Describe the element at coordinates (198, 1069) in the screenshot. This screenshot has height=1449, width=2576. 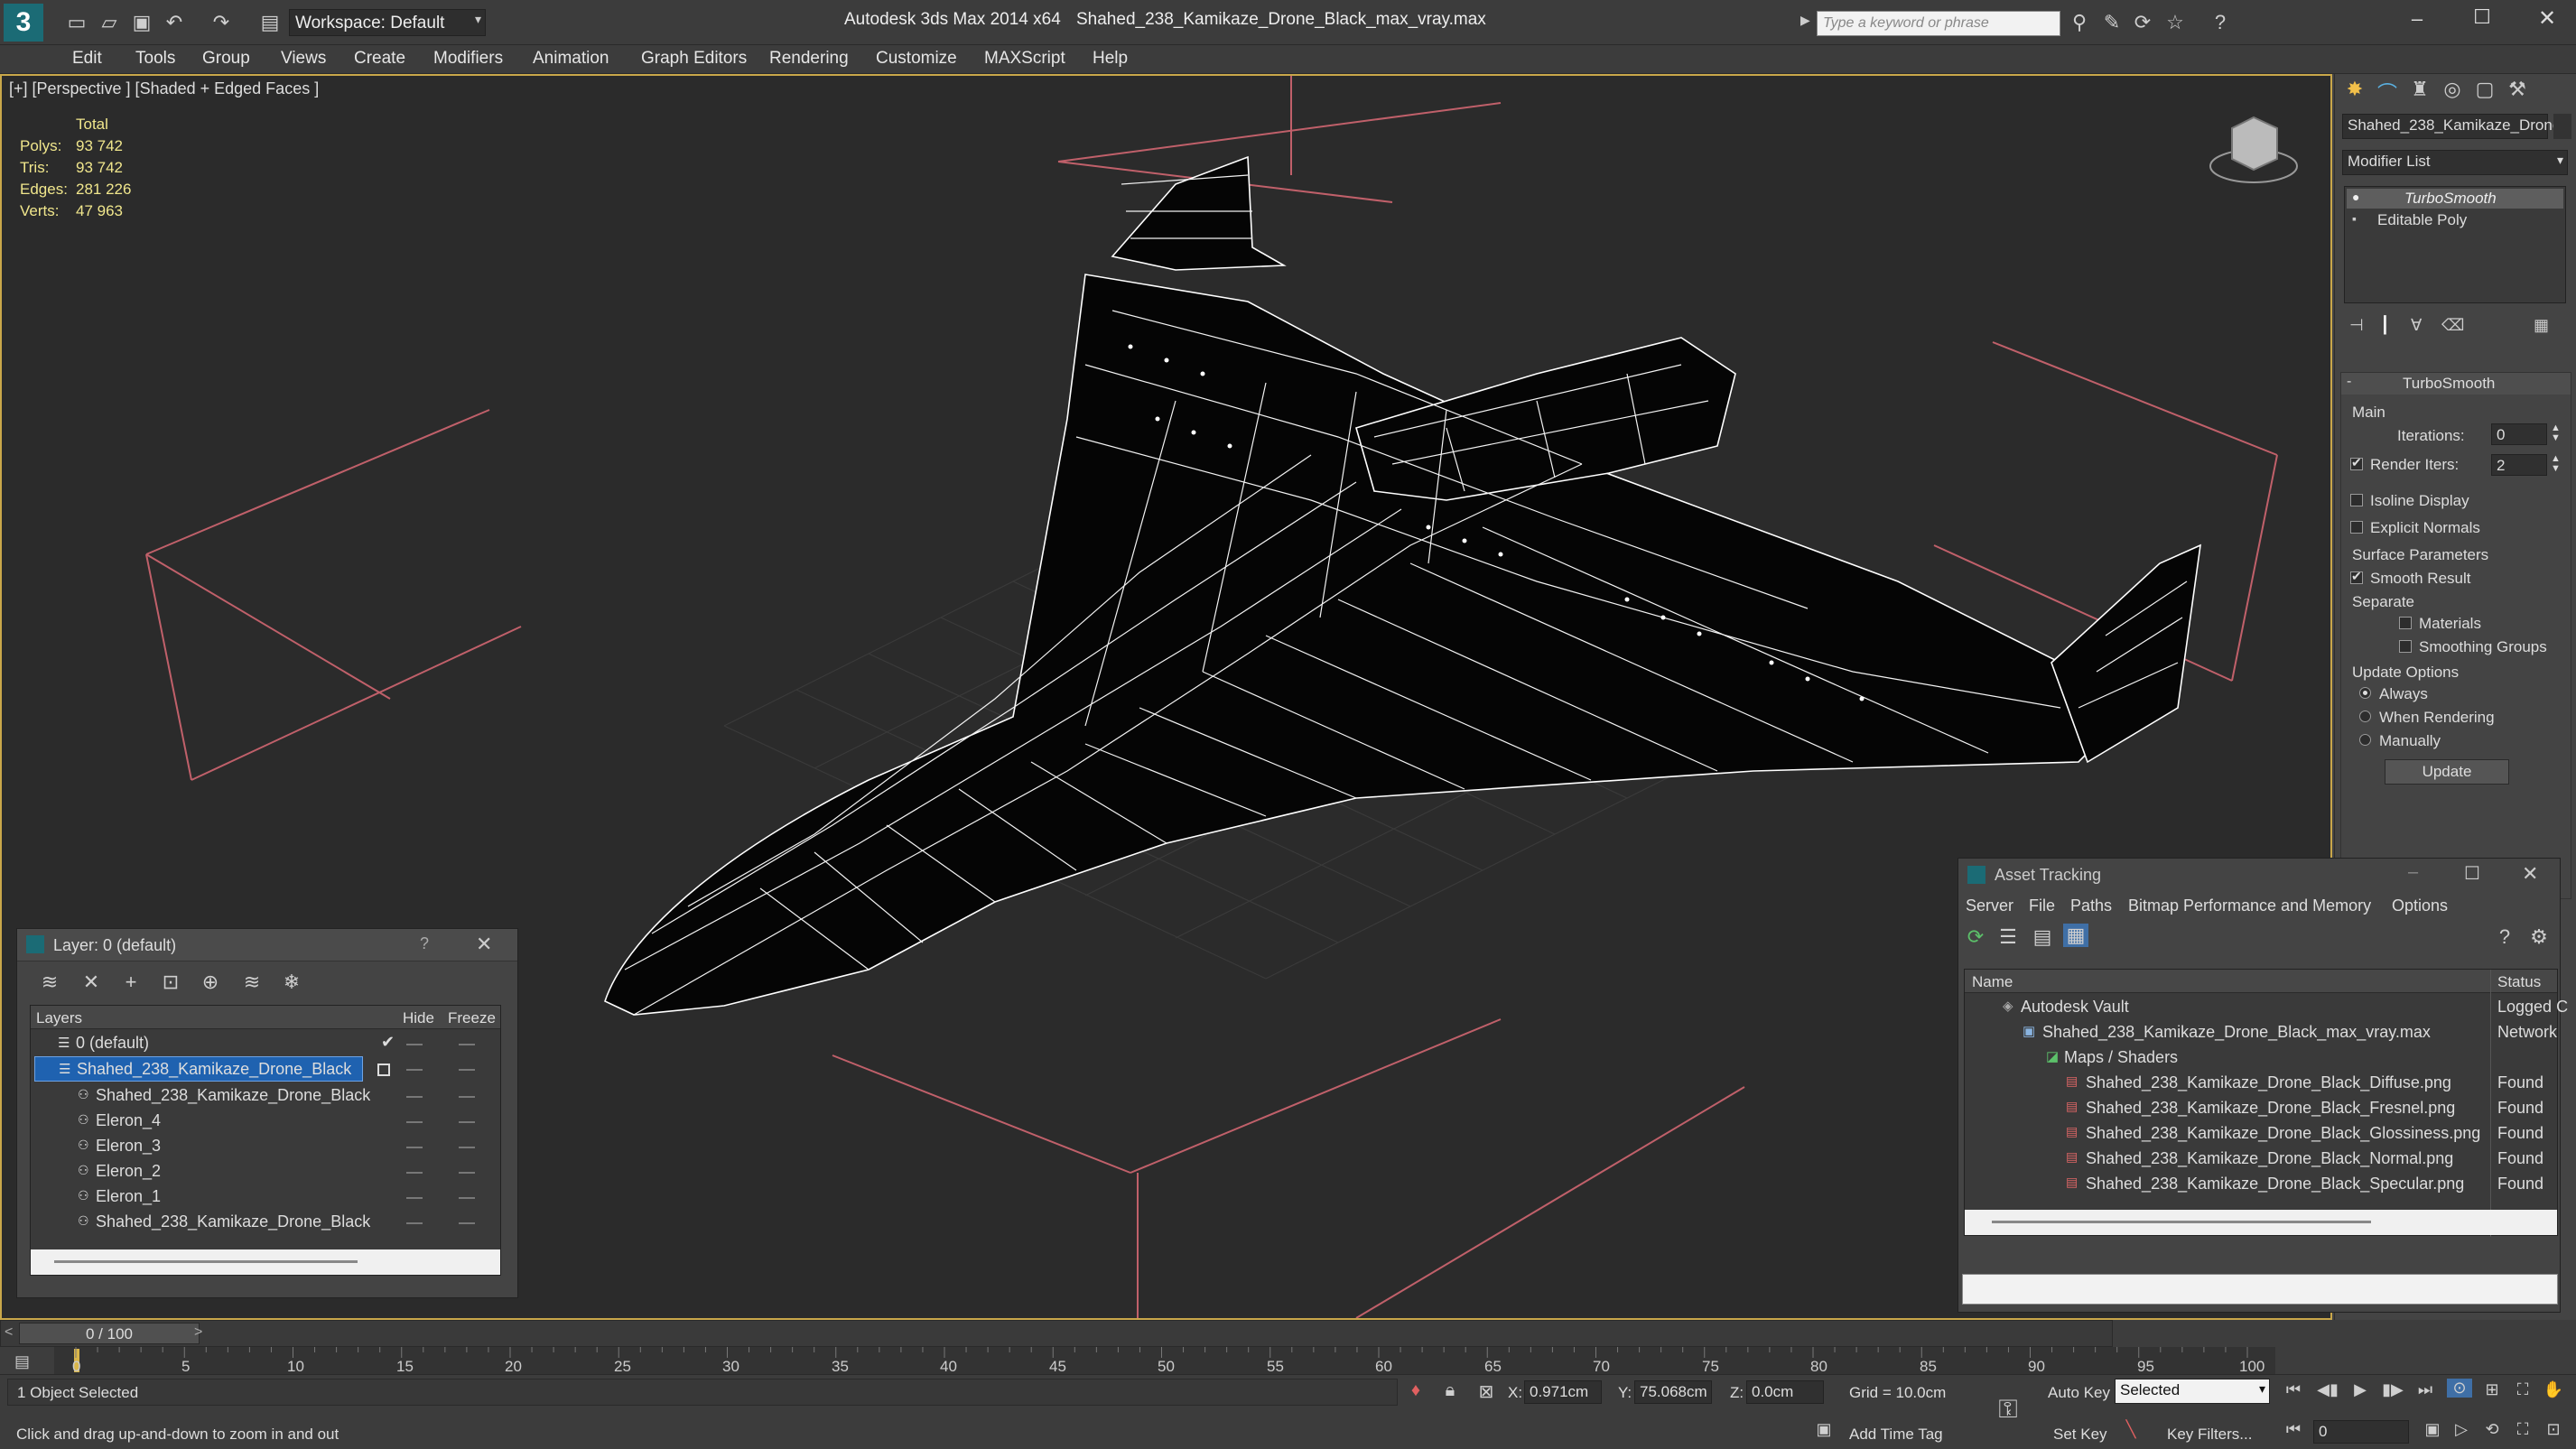
I see `layer-row-selected: ☰ Shahed_238_Kamikaze_Drone_Black` at that location.